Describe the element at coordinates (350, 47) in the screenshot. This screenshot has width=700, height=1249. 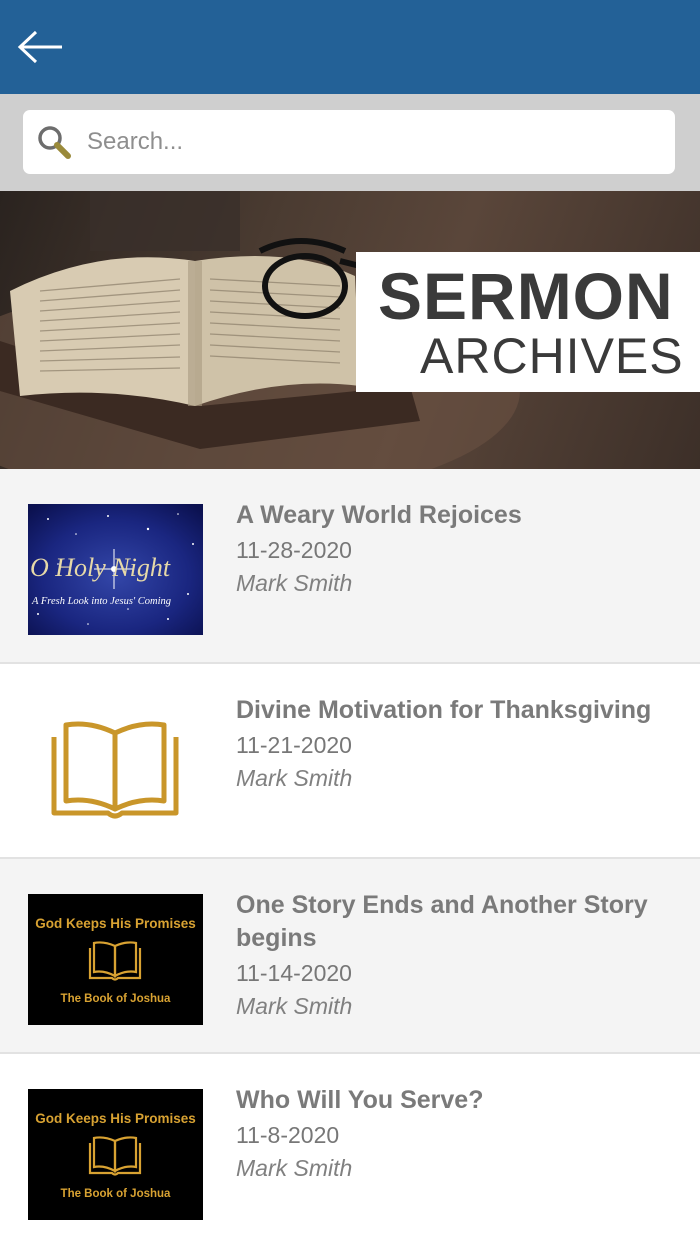
I see `app-bar` at that location.